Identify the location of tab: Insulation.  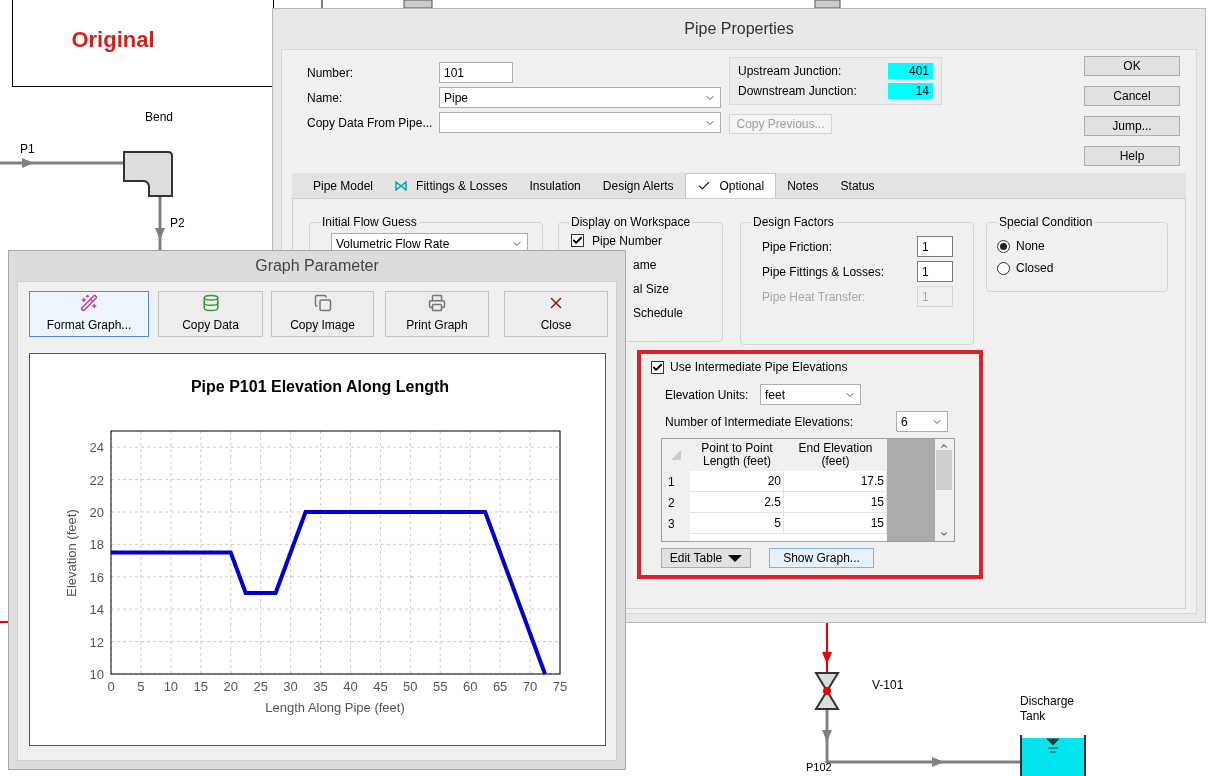
(555, 185).